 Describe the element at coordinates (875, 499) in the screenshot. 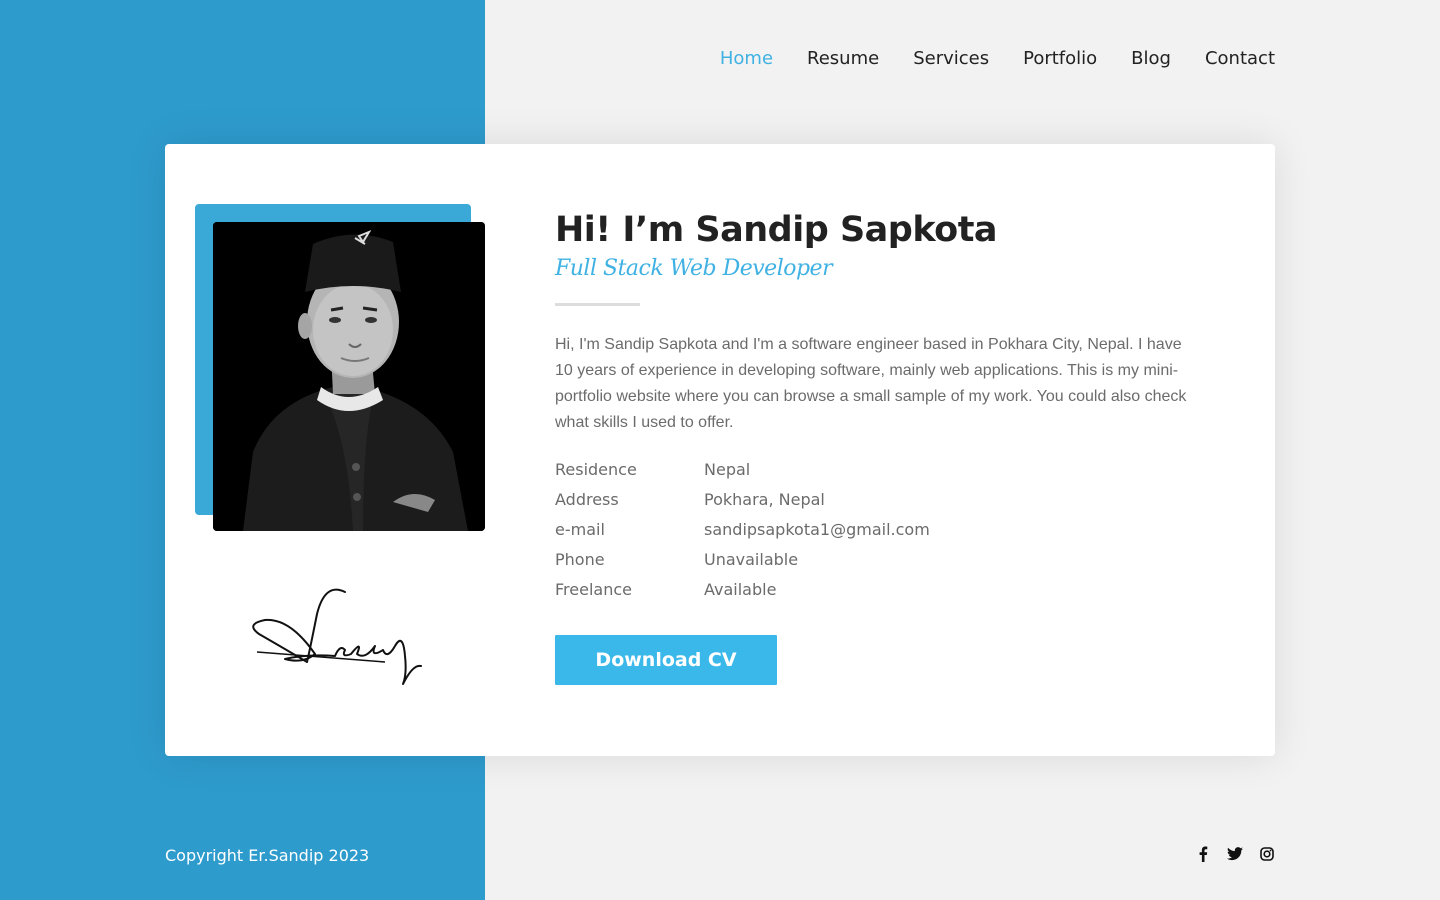

I see `detail-row-address: Address Pokhara, Nepal` at that location.